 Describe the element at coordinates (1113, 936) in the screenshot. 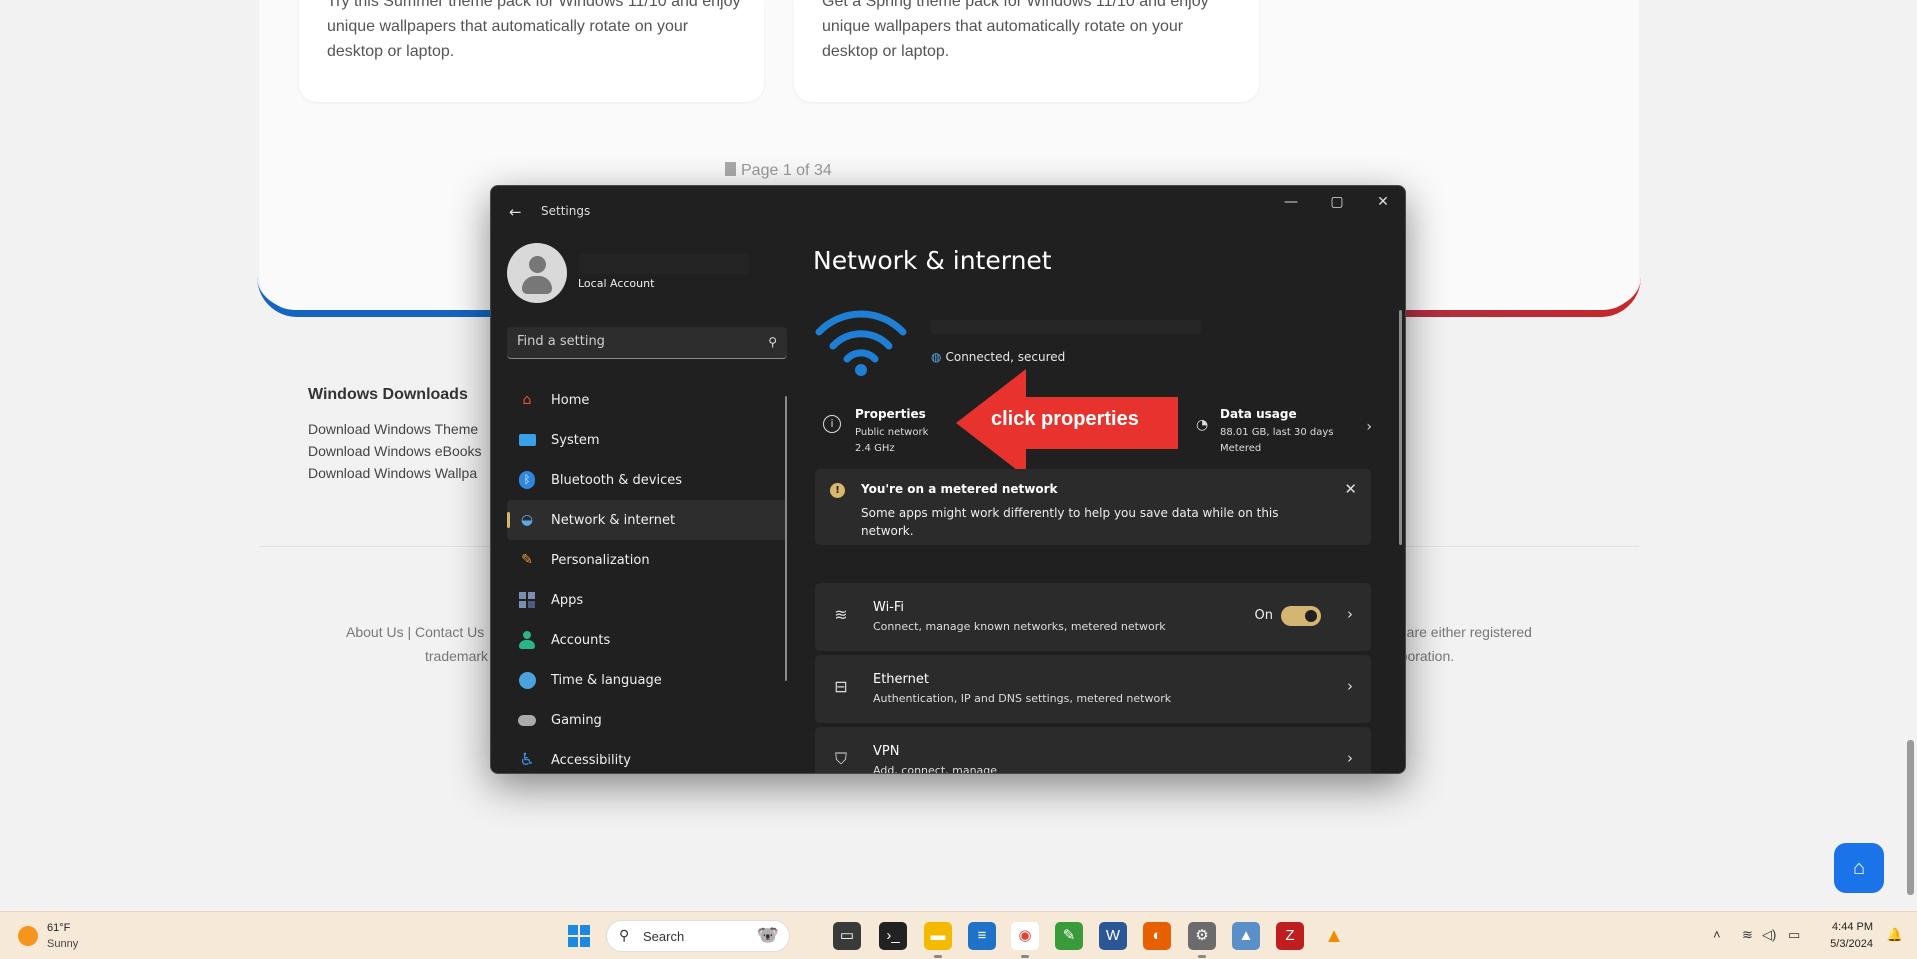

I see `word-icon: W` at that location.